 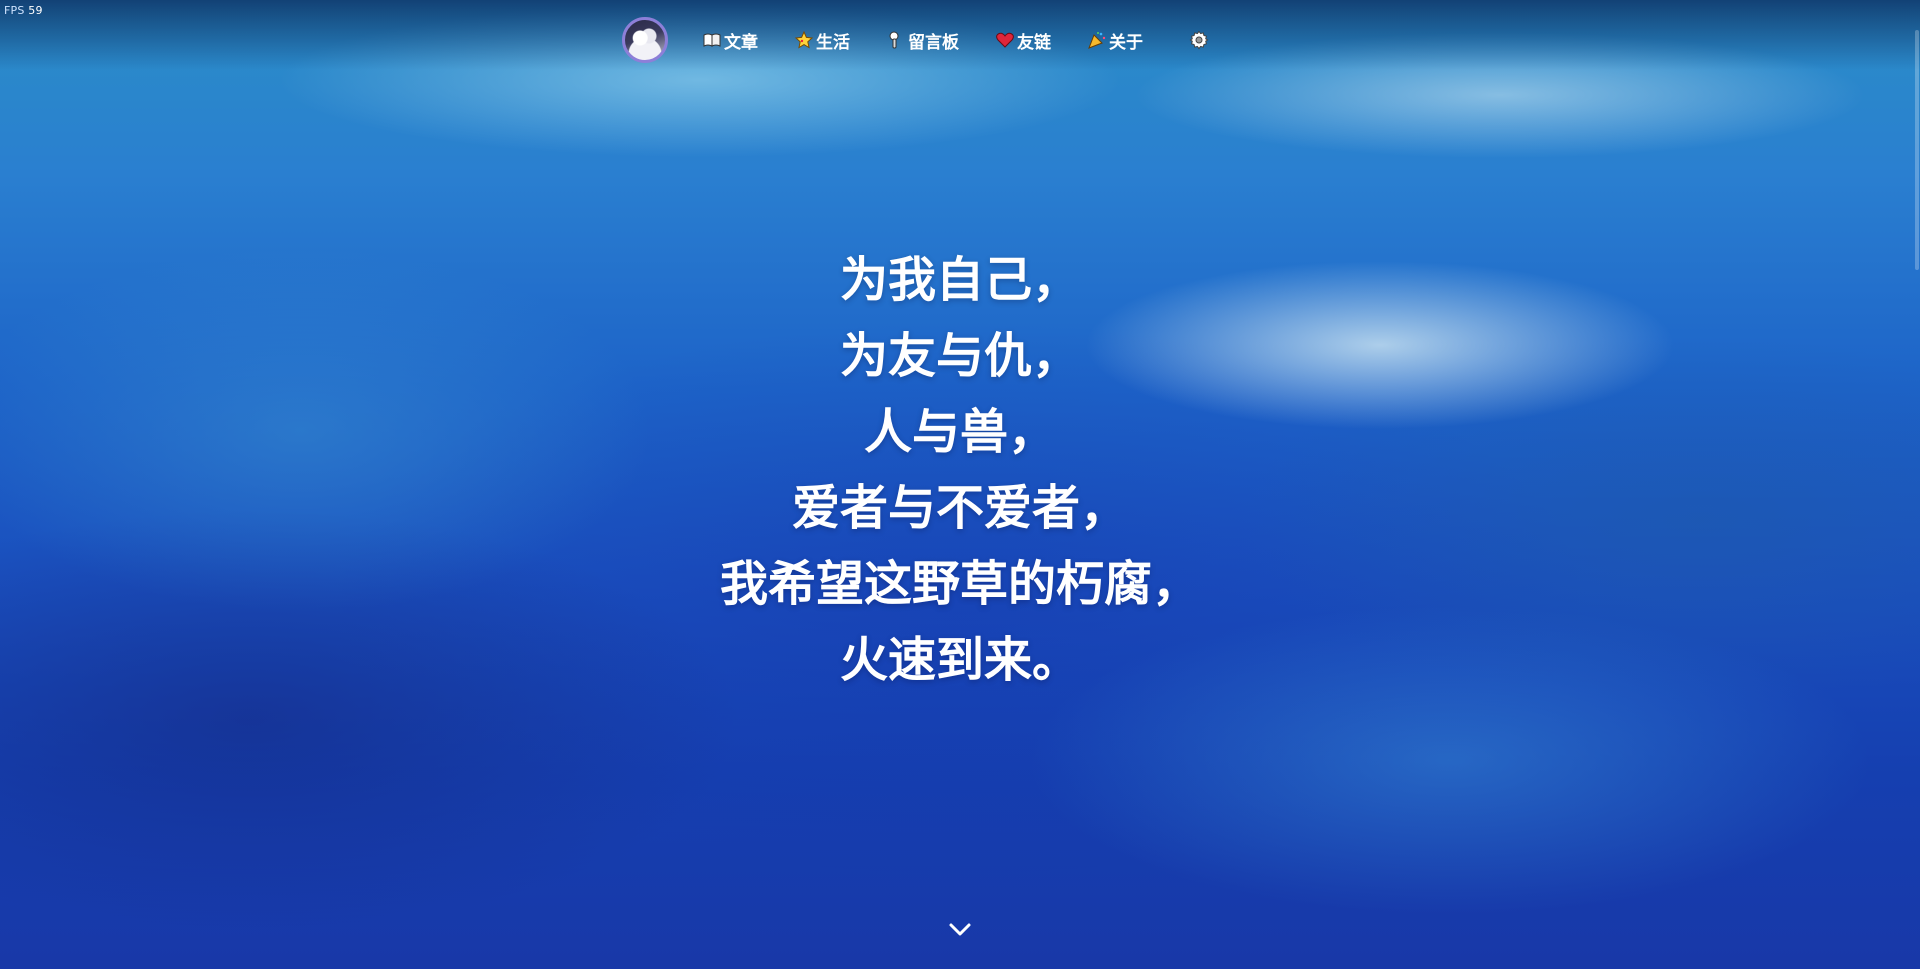 What do you see at coordinates (1917, 150) in the screenshot?
I see `scrollbar-thumb` at bounding box center [1917, 150].